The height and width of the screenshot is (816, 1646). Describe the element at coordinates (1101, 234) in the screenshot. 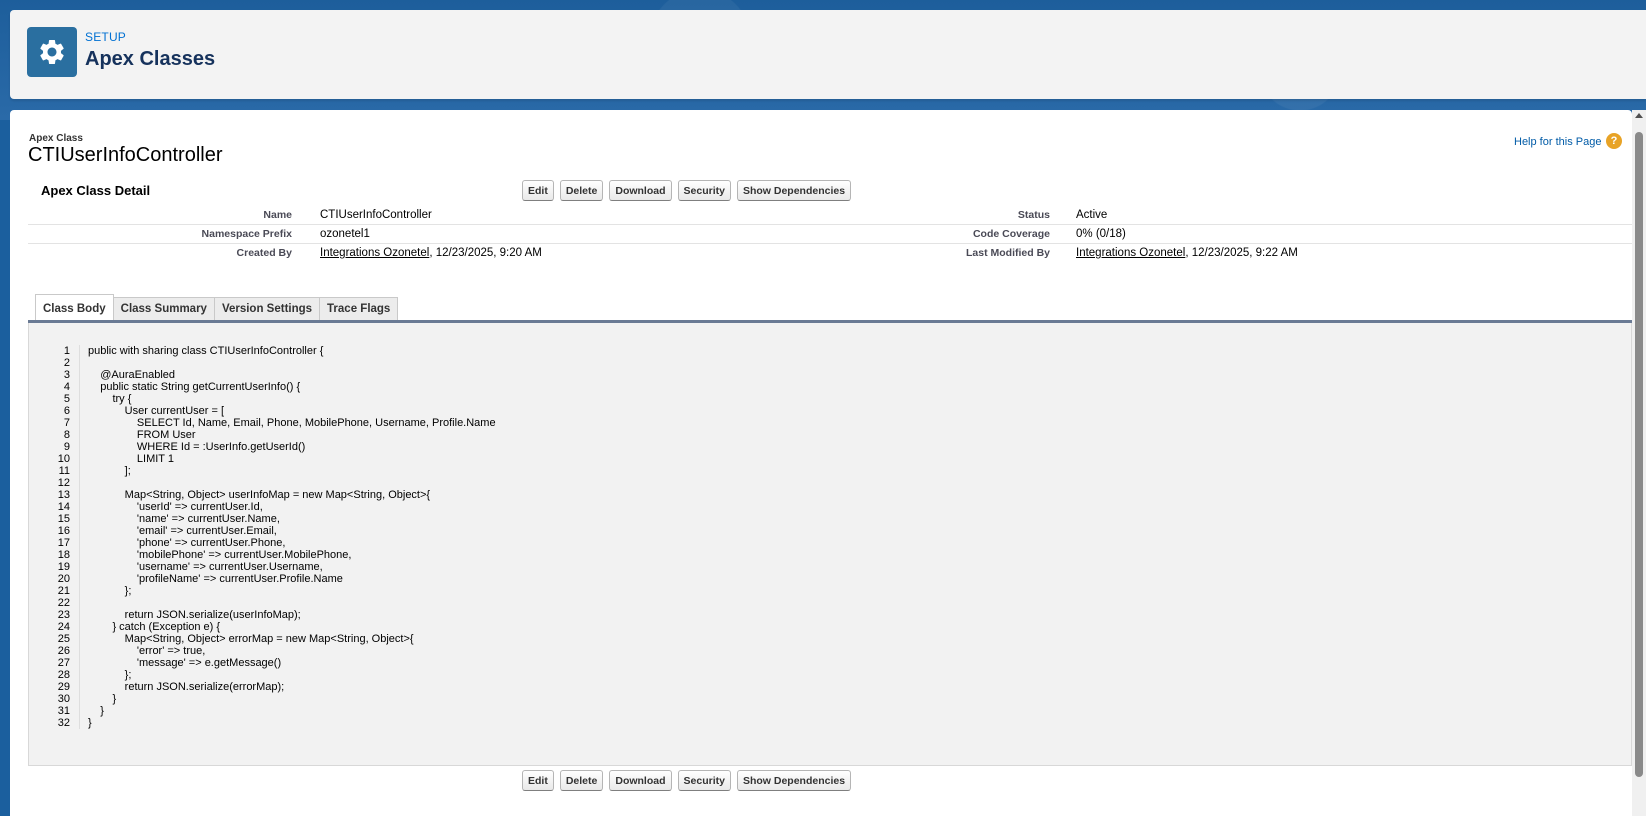

I see `code-coverage-value: 0% (0/18)` at that location.